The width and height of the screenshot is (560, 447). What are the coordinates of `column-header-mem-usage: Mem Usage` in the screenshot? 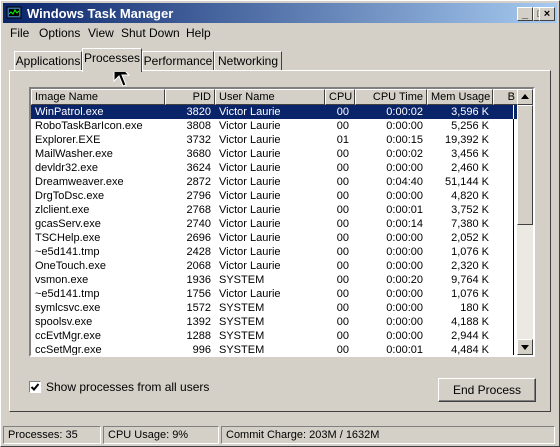 It's located at (460, 97).